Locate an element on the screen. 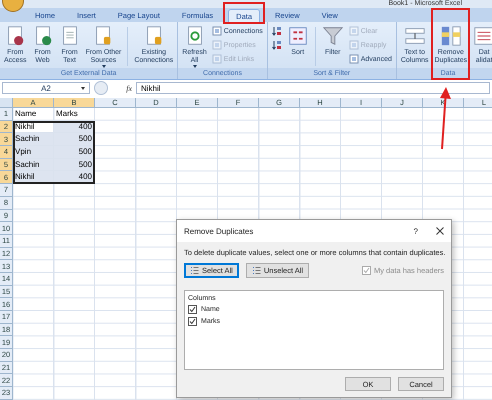  table-cell: Name is located at coordinates (33, 114).